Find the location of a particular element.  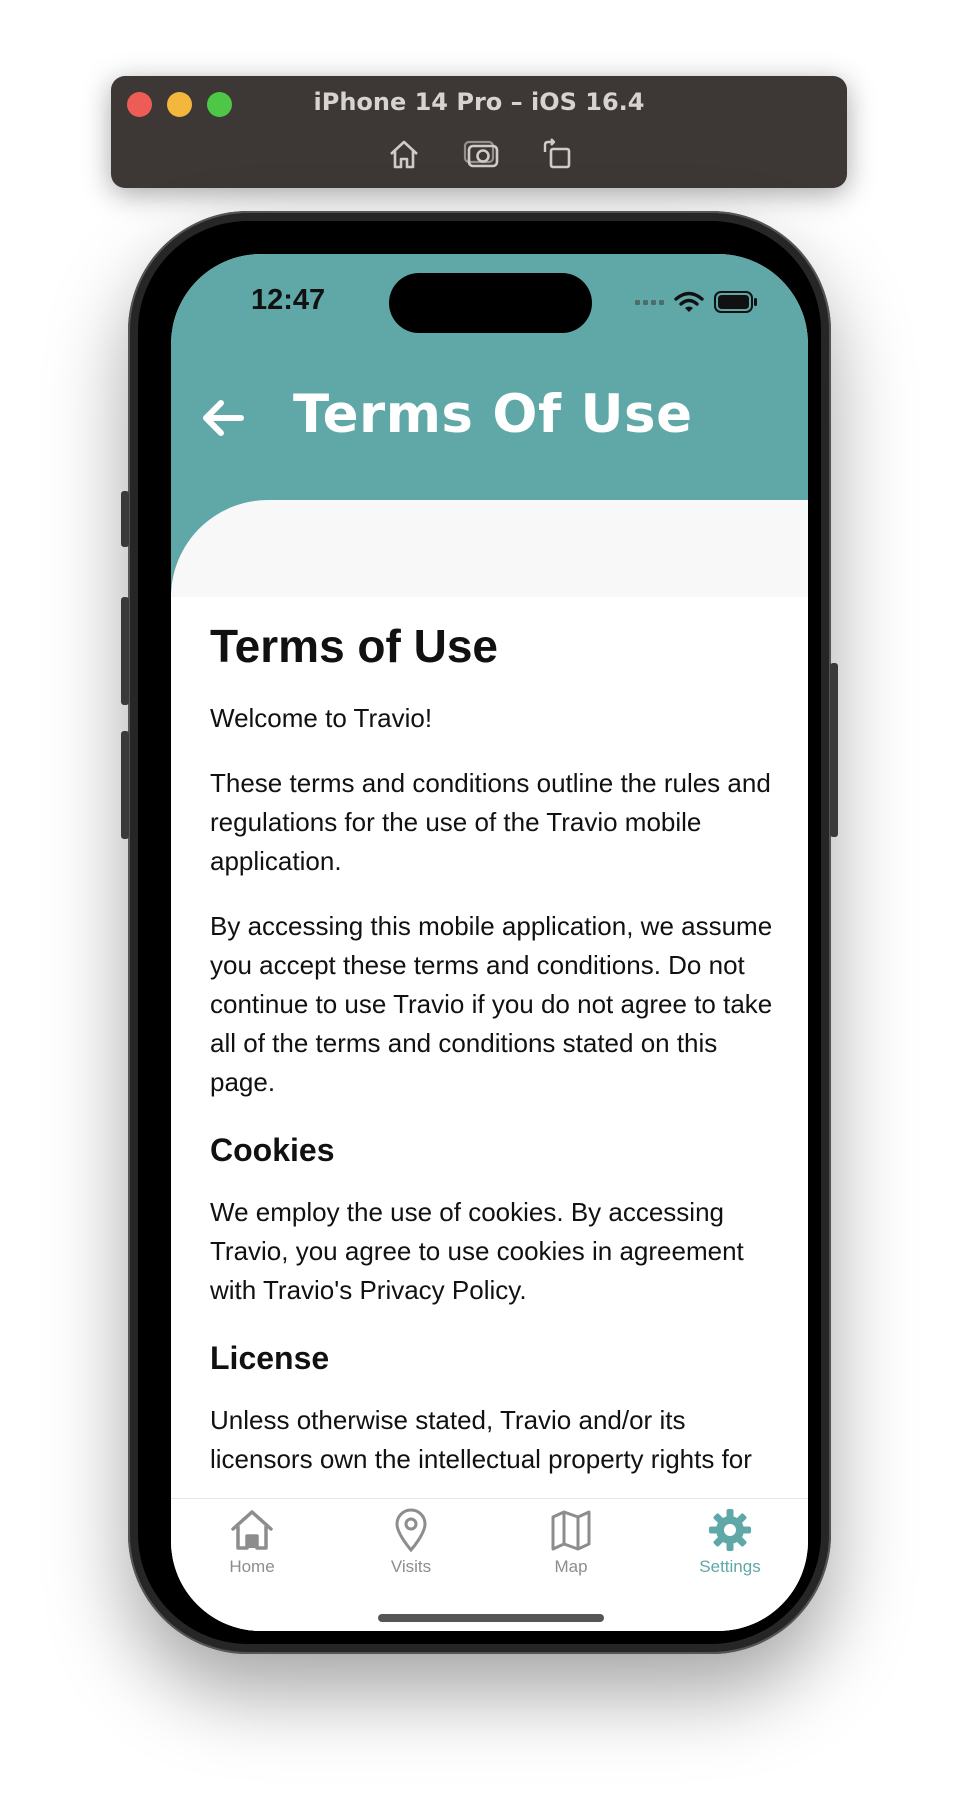

simulator-title: iPhone 14 Pro – iOS 16.4 is located at coordinates (479, 102).